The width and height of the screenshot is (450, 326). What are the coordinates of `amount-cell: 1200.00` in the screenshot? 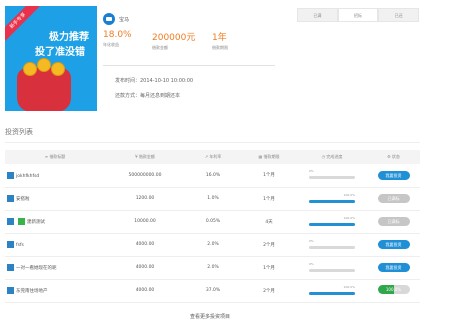 It's located at (145, 198).